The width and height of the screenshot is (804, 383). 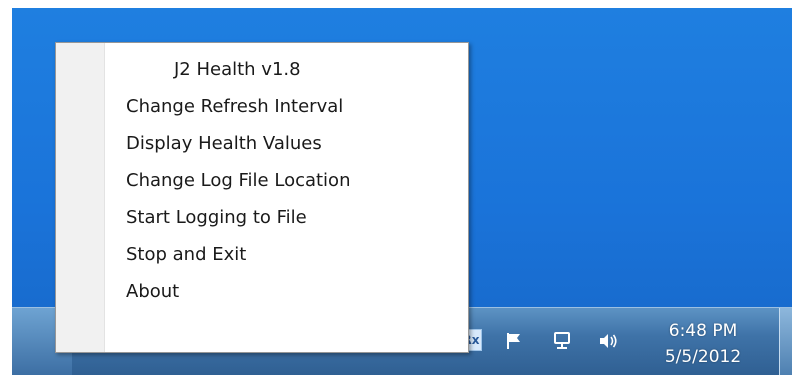 What do you see at coordinates (262, 143) in the screenshot?
I see `menu-item-display-health-values: Display Health Values` at bounding box center [262, 143].